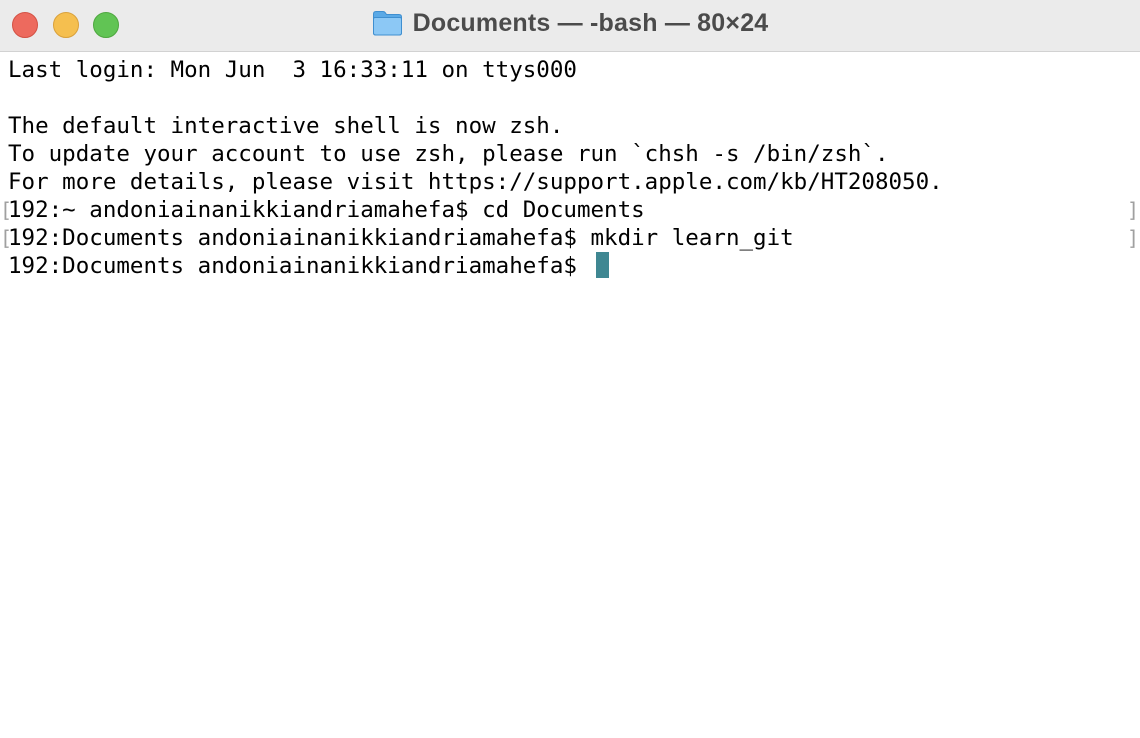 This screenshot has height=738, width=1140. I want to click on window-title-group: Documents — -bash — 80×24, so click(570, 23).